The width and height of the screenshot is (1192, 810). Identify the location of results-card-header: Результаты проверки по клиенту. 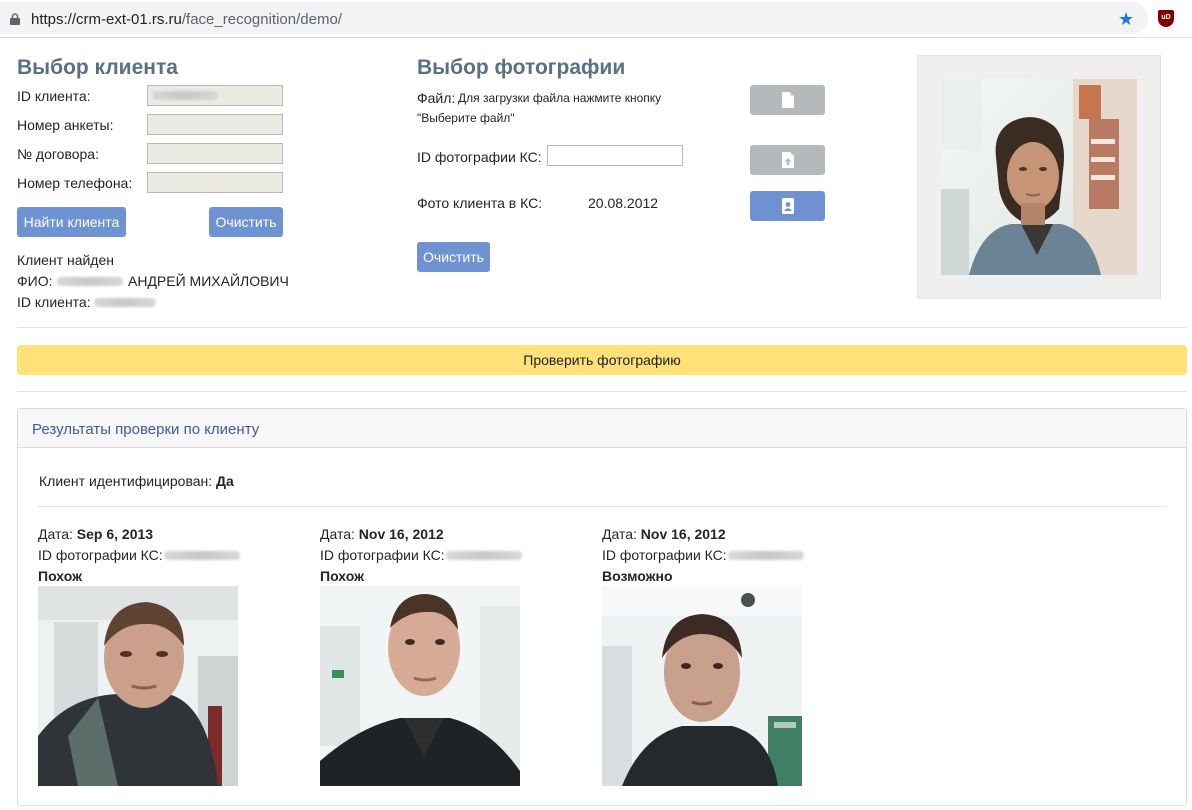
(602, 428).